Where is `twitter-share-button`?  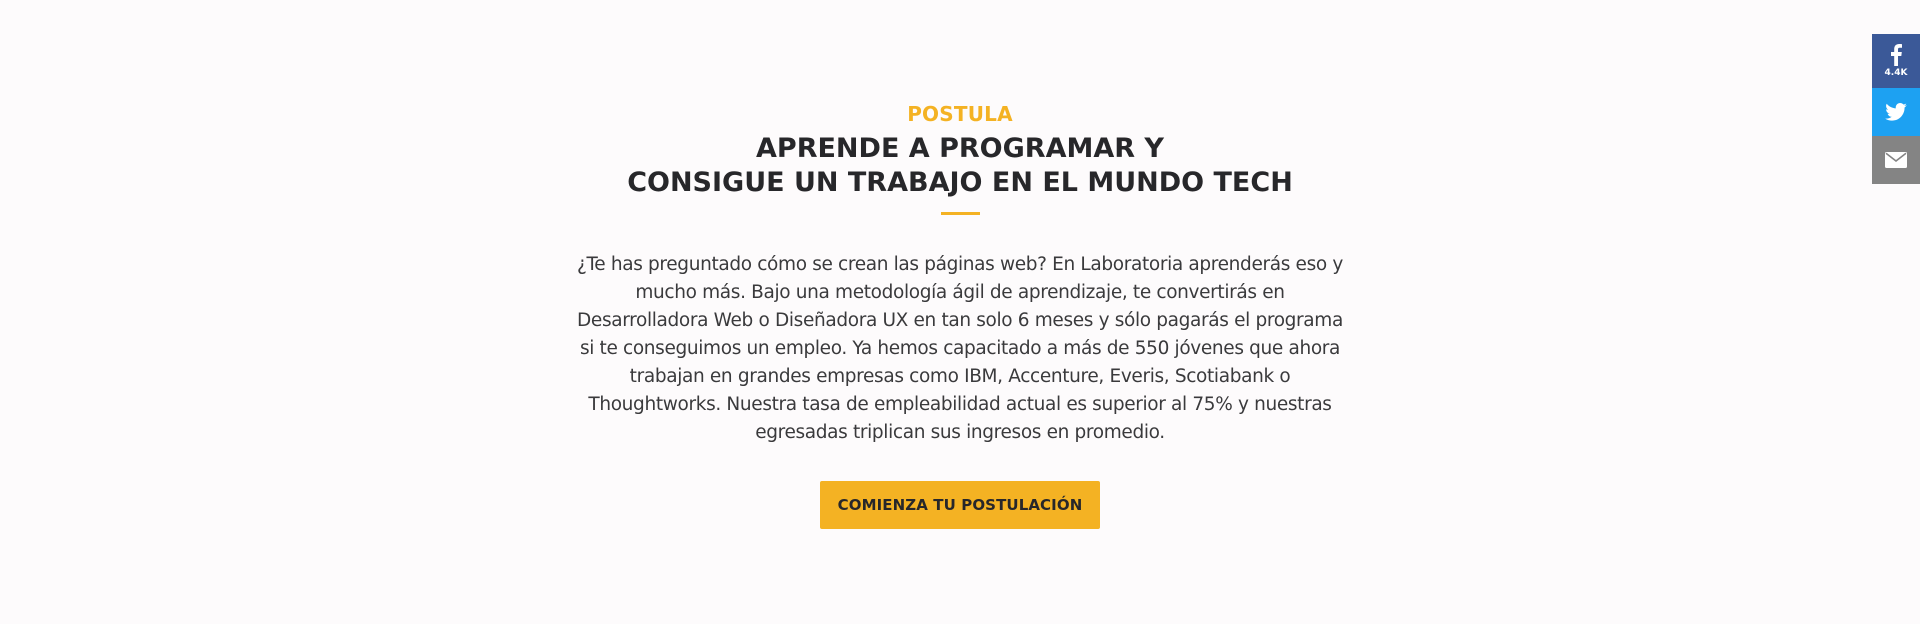 twitter-share-button is located at coordinates (1896, 112).